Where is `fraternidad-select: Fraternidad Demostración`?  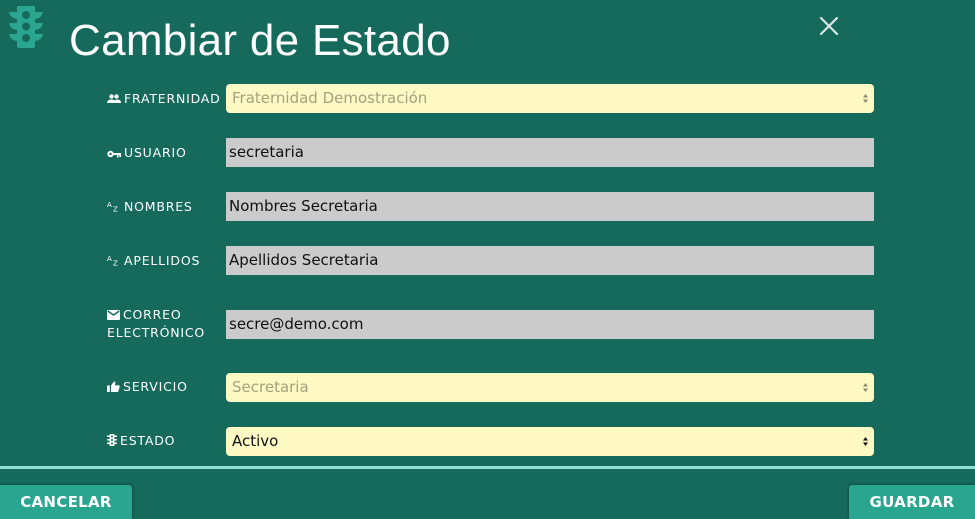 fraternidad-select: Fraternidad Demostración is located at coordinates (550, 98).